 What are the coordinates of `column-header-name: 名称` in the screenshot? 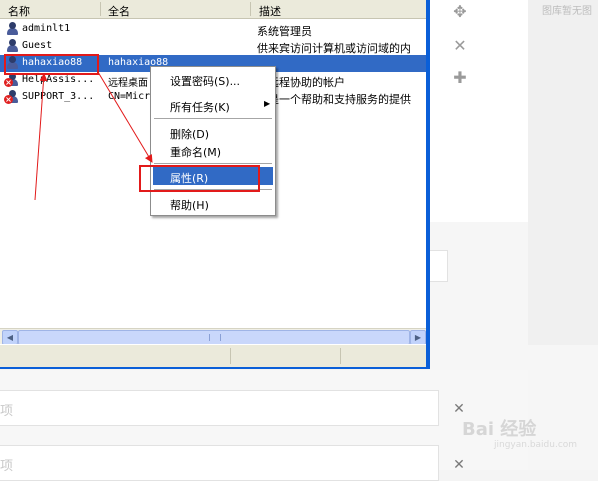 It's located at (19, 11).